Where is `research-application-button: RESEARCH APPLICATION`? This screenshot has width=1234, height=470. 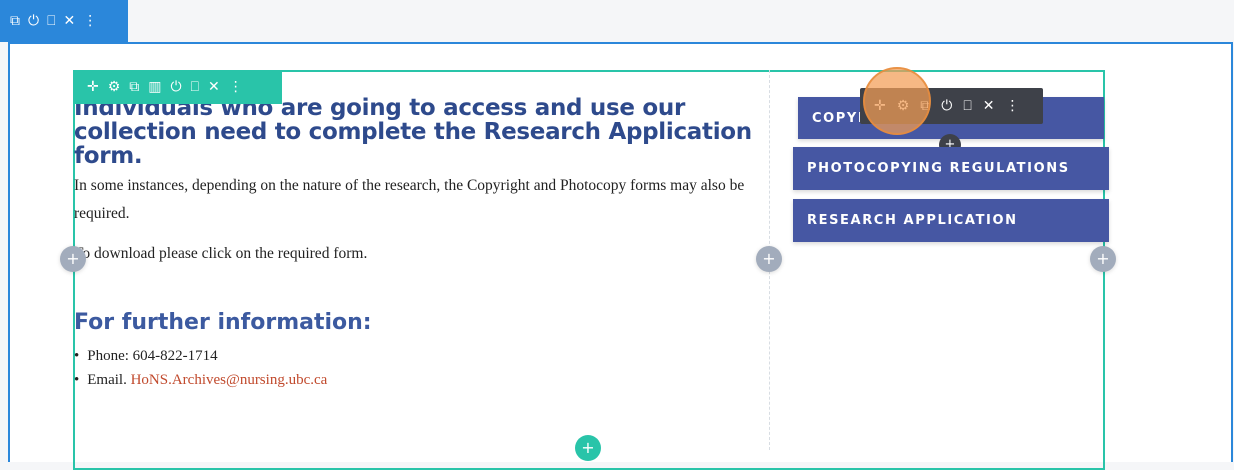 research-application-button: RESEARCH APPLICATION is located at coordinates (951, 220).